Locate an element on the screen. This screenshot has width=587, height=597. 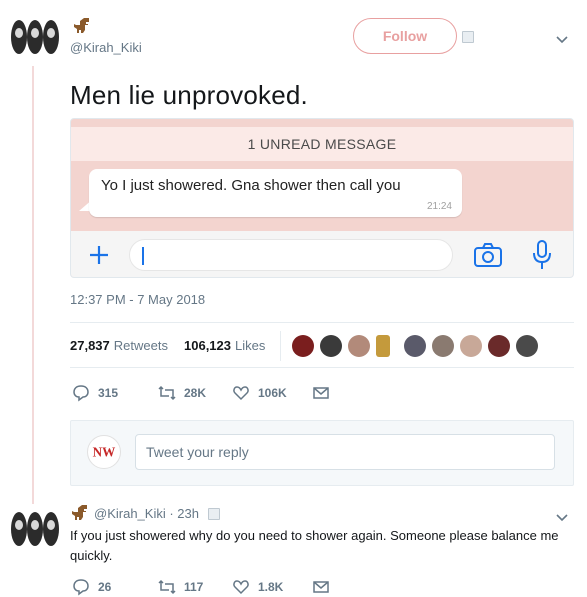
chat-input-bar is located at coordinates (322, 254).